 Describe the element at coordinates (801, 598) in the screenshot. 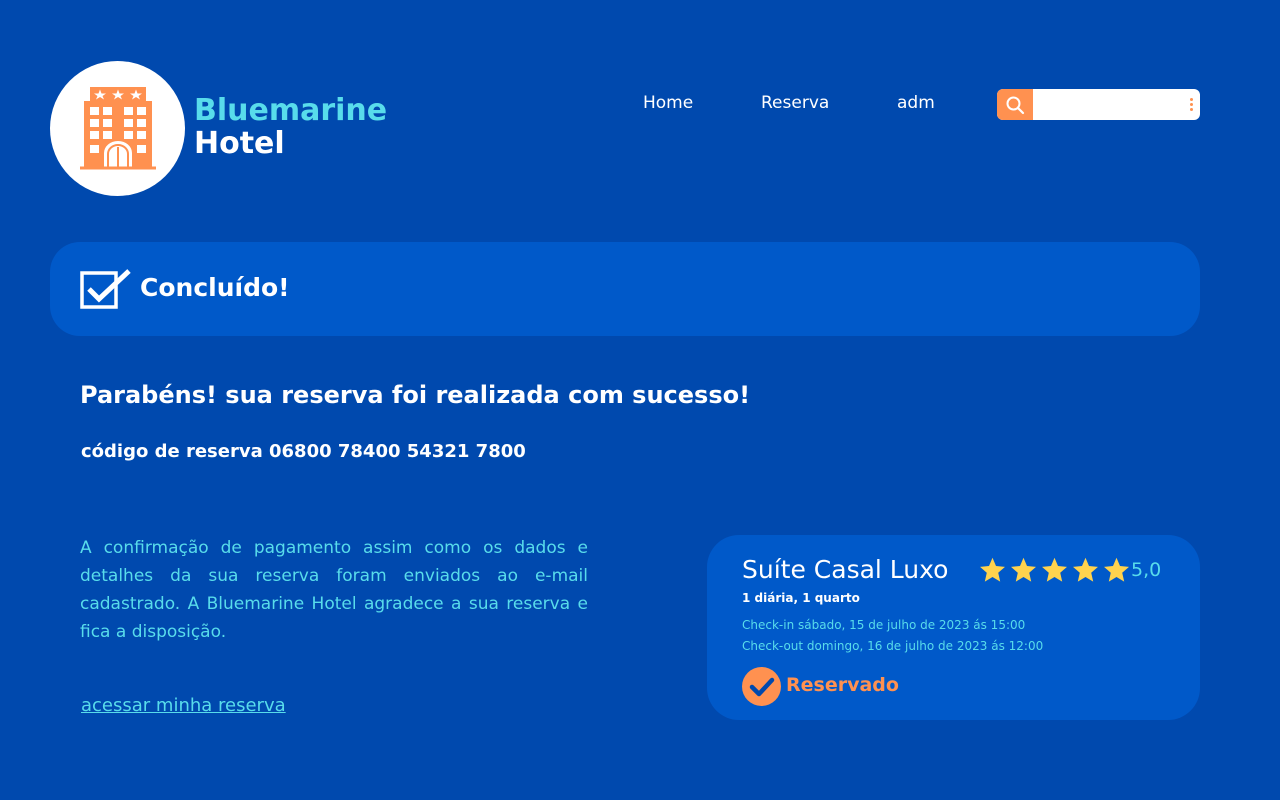

I see `stay-details: 1 diária, 1 quarto` at that location.